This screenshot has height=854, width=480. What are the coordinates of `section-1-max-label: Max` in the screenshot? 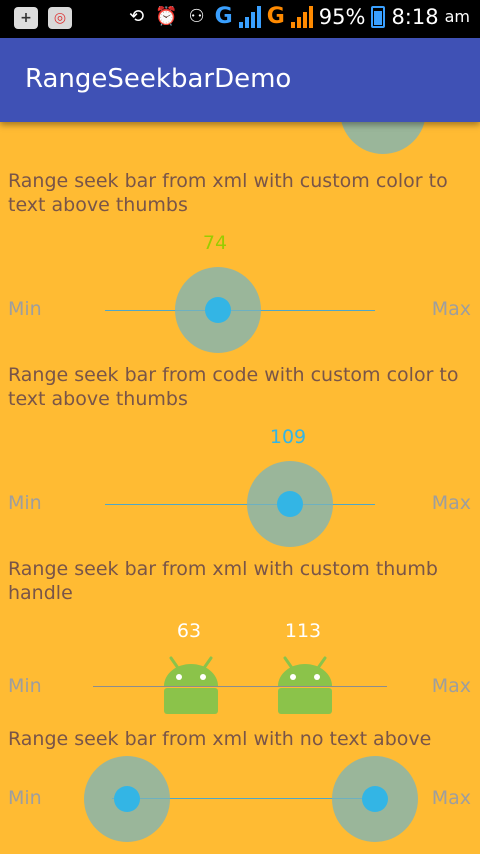 It's located at (451, 309).